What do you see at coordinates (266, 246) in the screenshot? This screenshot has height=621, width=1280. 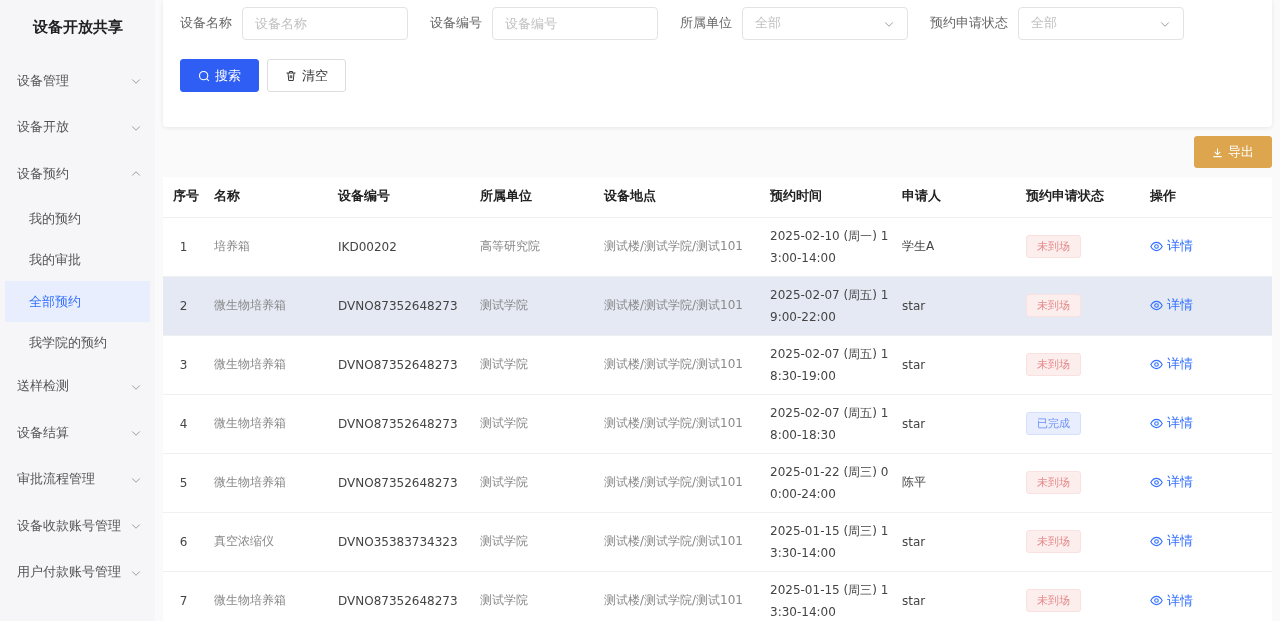 I see `table-cell: 培养箱` at bounding box center [266, 246].